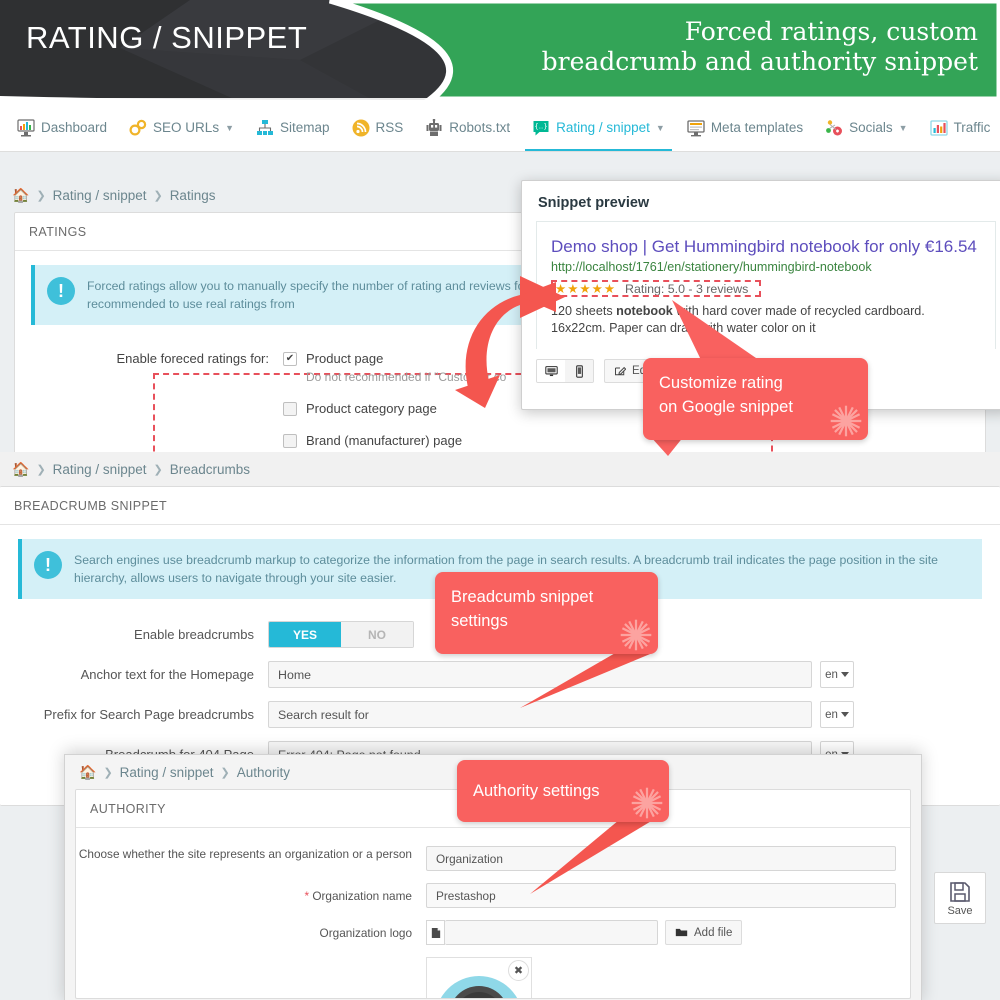  I want to click on field-organization-logo: Organization logo Add file, so click(493, 932).